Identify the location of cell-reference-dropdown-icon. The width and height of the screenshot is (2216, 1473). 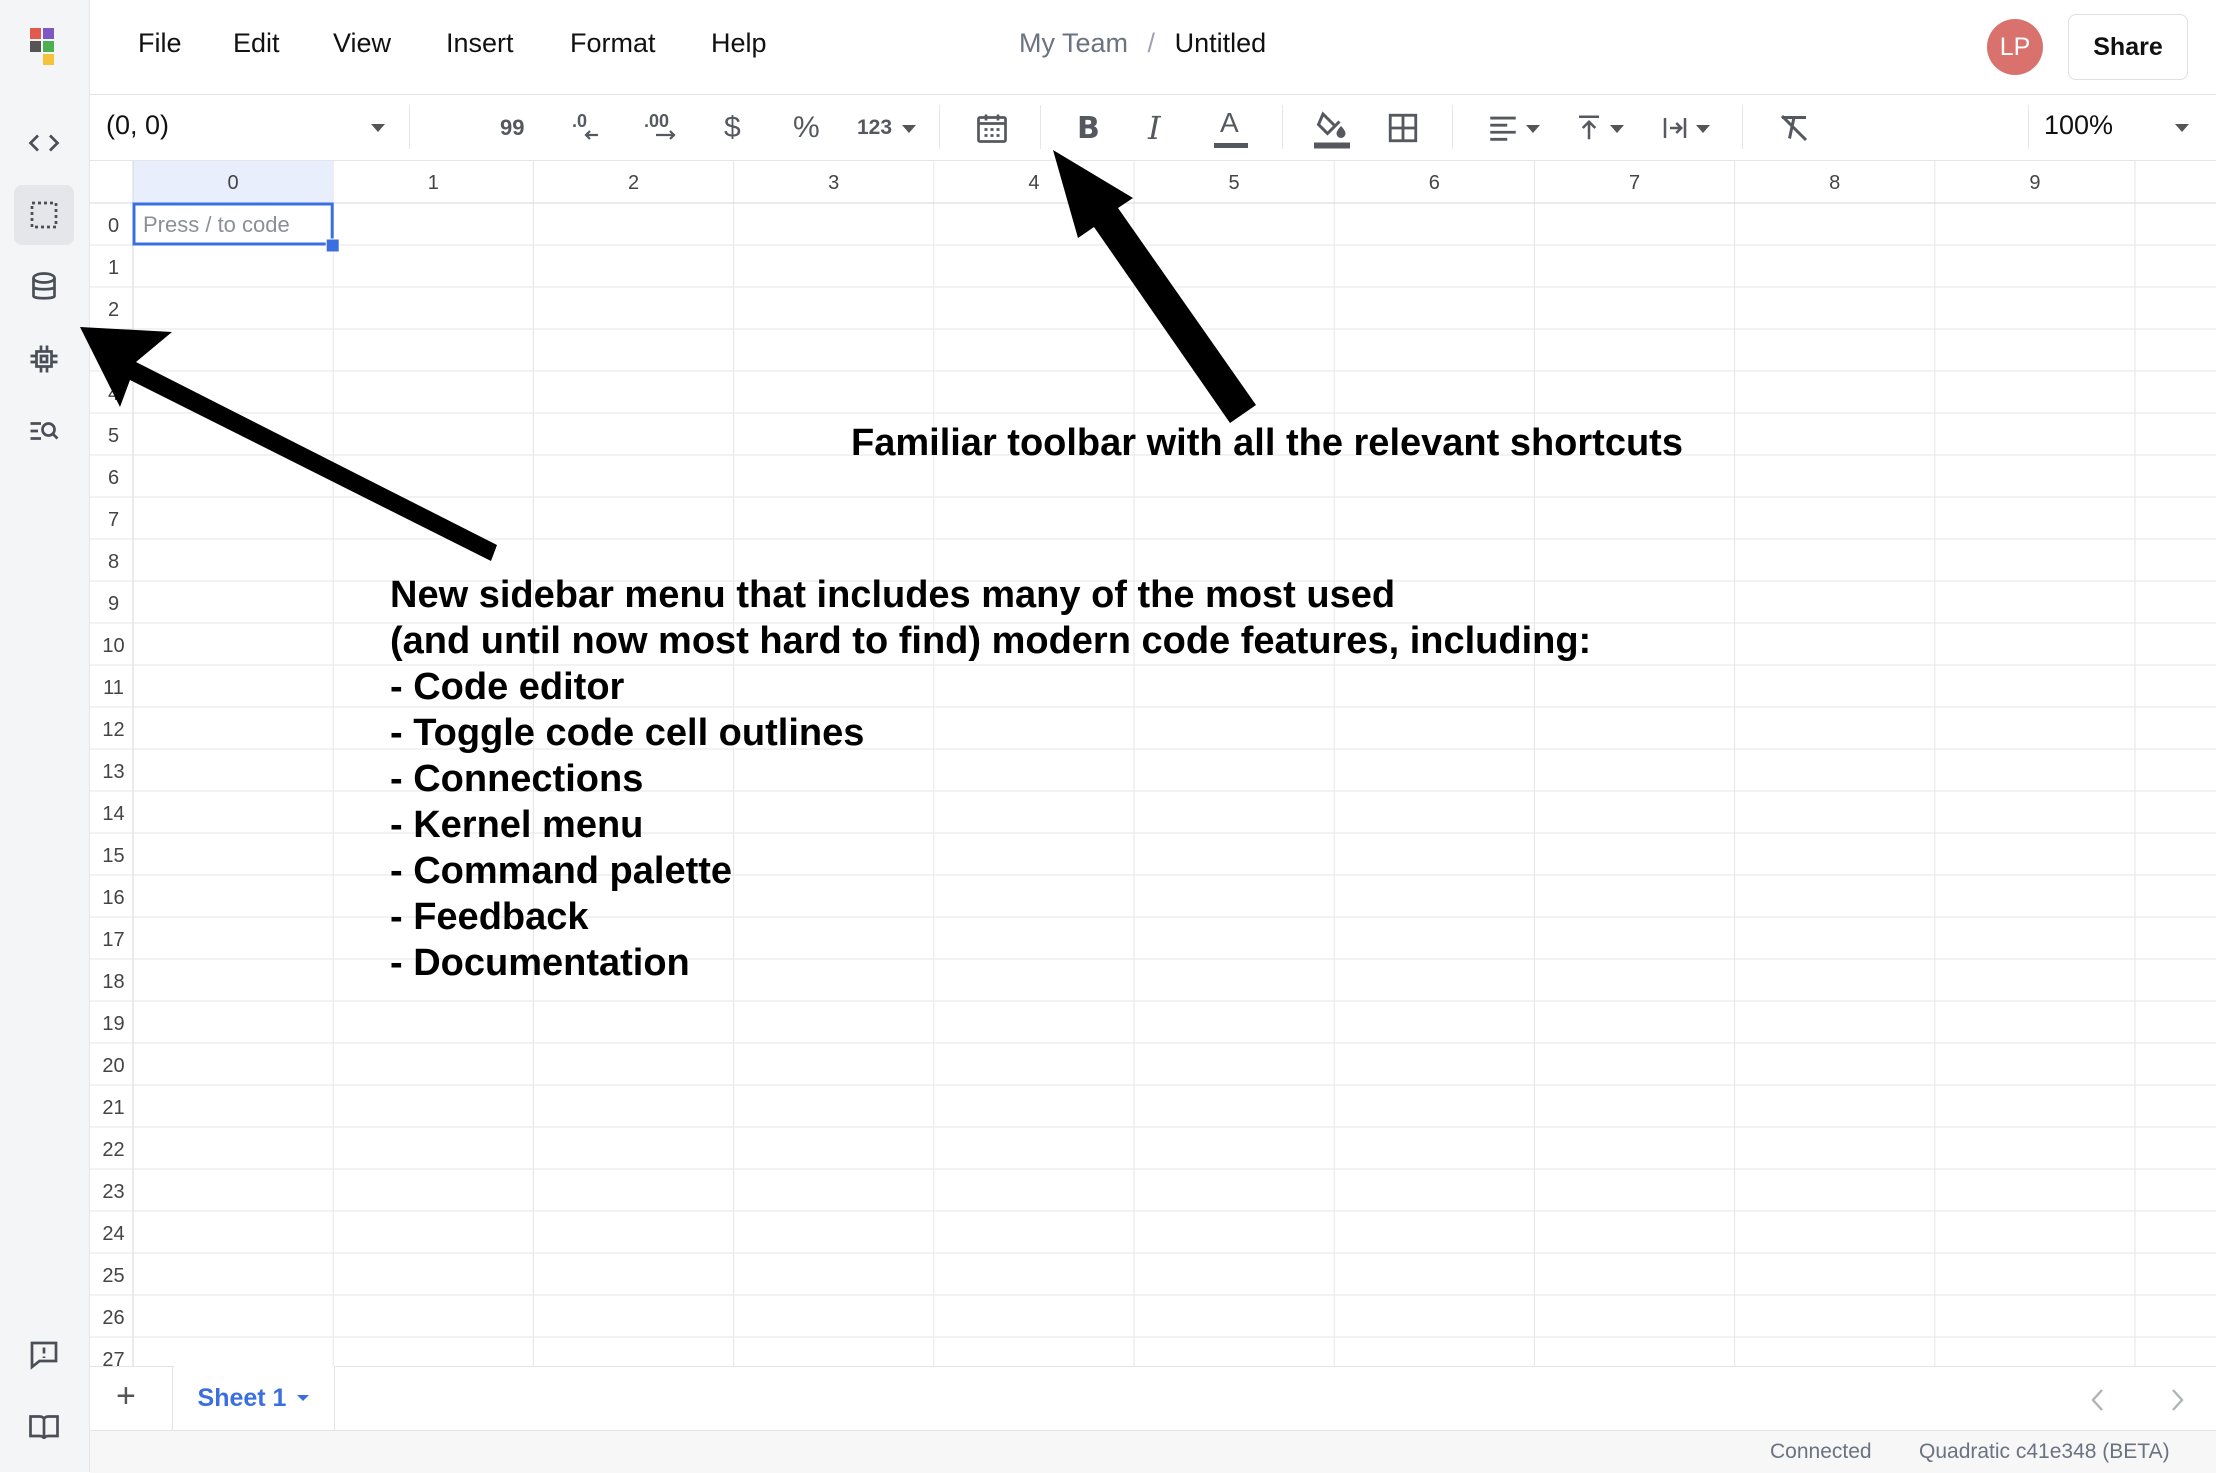
(378, 128).